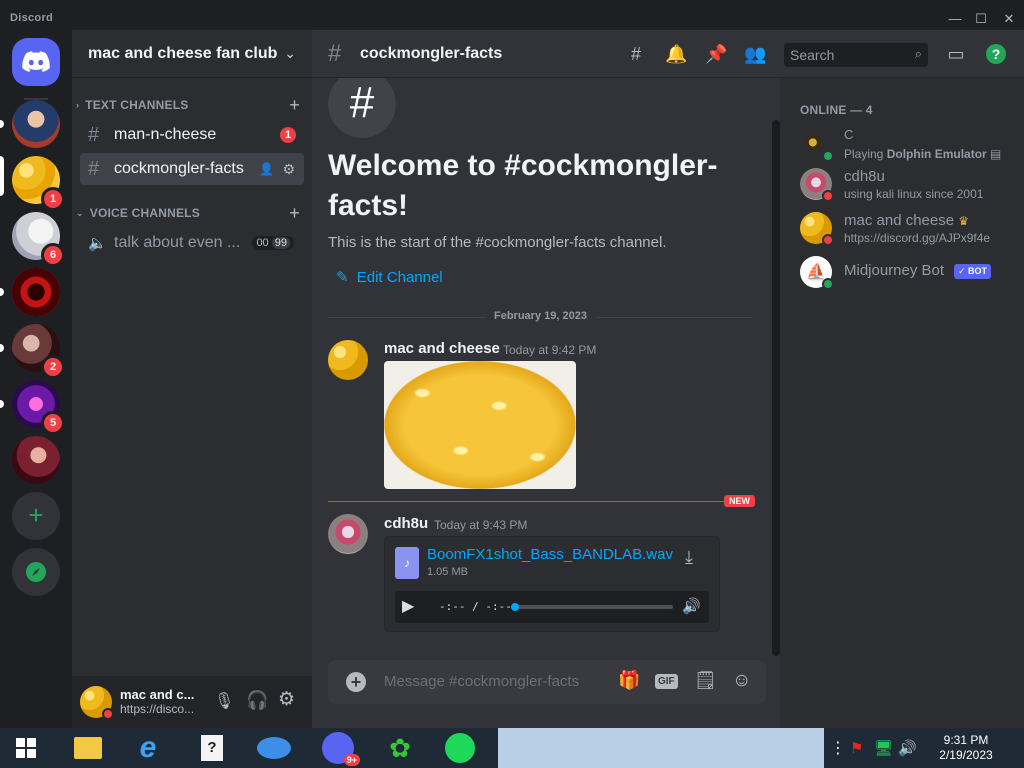  Describe the element at coordinates (705, 680) in the screenshot. I see `sticker-icon: 🗒` at that location.